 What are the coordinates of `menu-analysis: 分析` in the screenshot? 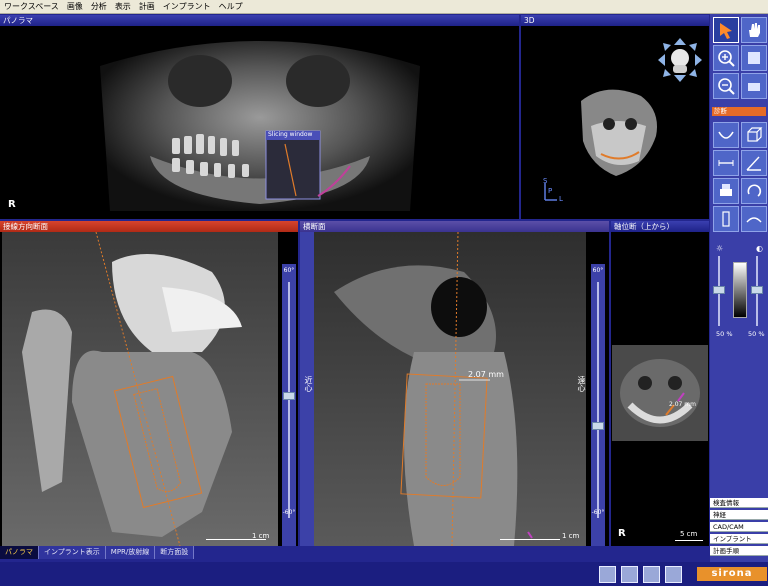 It's located at (99, 7).